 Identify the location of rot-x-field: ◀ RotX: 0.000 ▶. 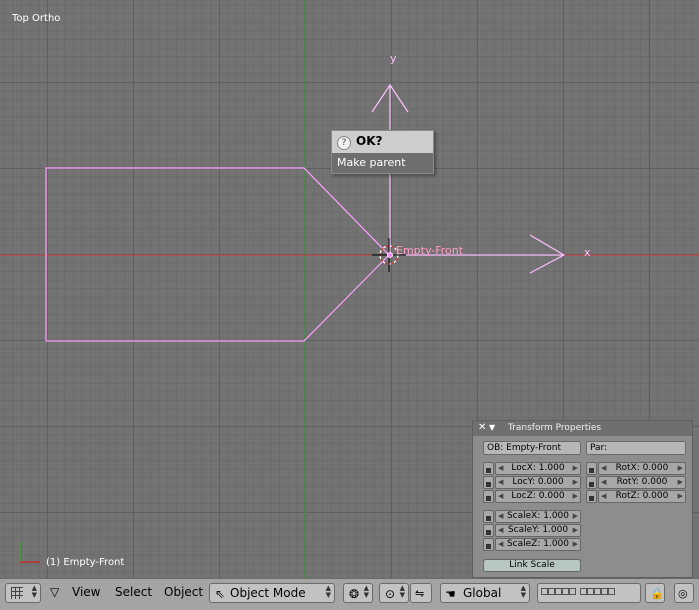
(642, 468).